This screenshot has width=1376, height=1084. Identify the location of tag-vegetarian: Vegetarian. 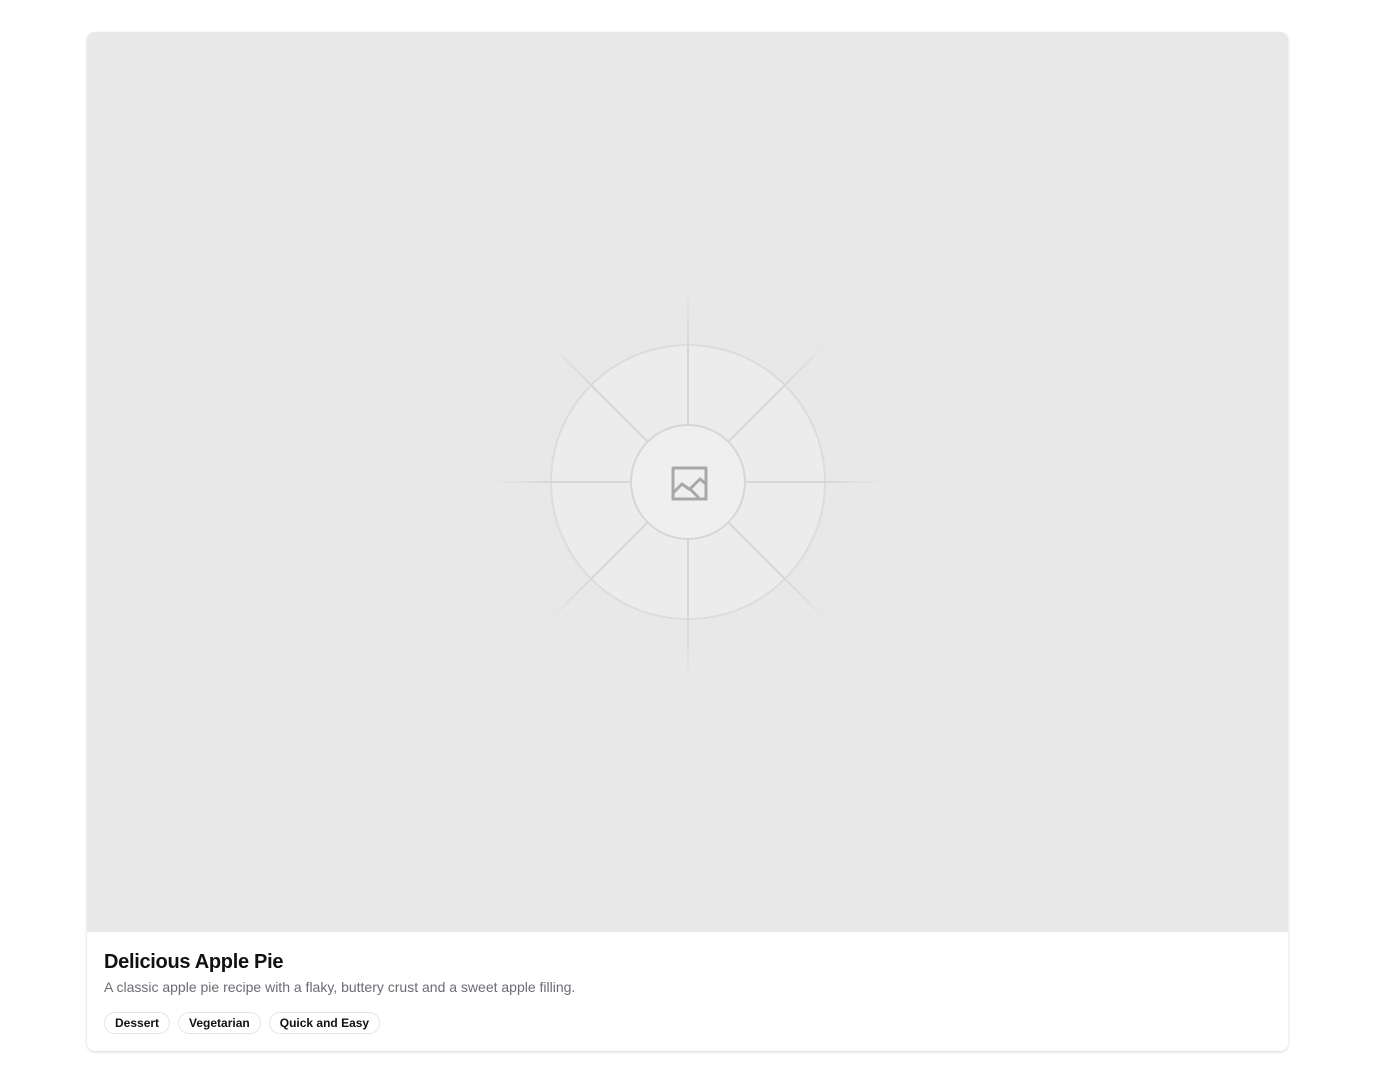
(219, 1023).